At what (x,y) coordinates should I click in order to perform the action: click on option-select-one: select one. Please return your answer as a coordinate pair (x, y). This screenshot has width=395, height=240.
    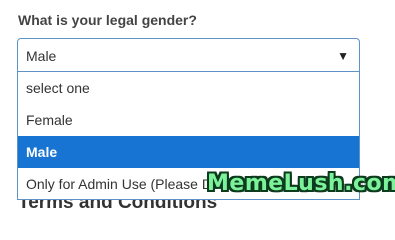
    Looking at the image, I should click on (188, 88).